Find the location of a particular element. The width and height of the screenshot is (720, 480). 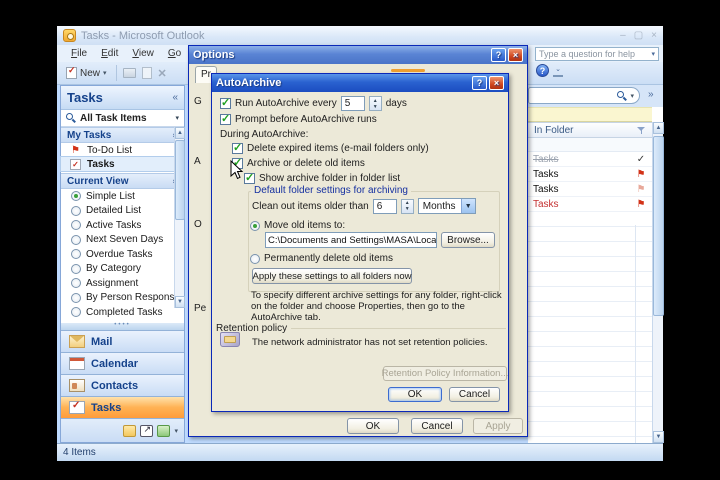

collapse-pane-icon: « is located at coordinates (175, 97).